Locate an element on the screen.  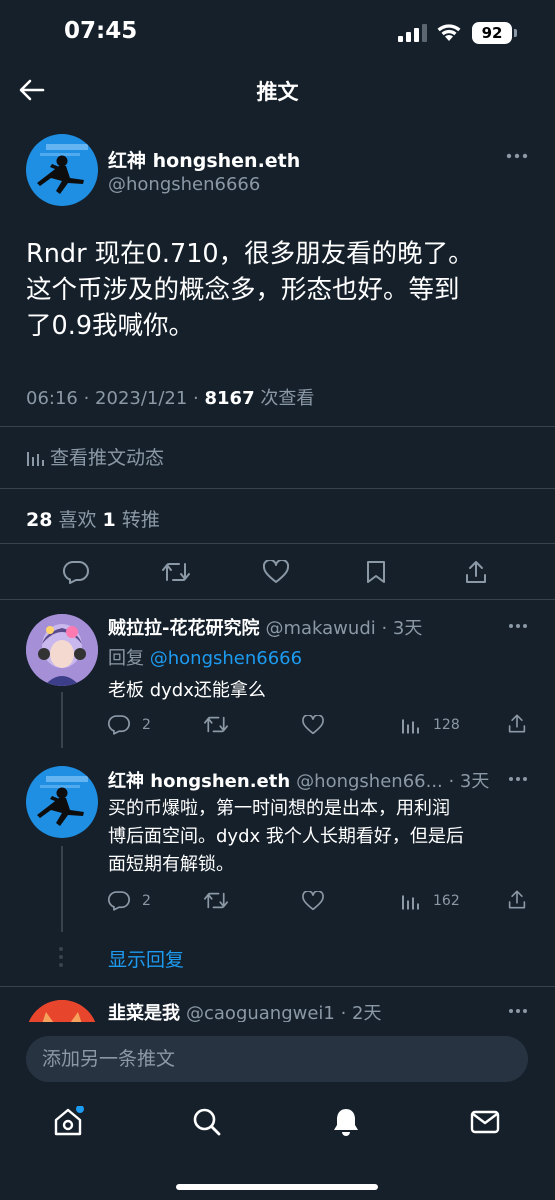
share-button is located at coordinates (476, 572).